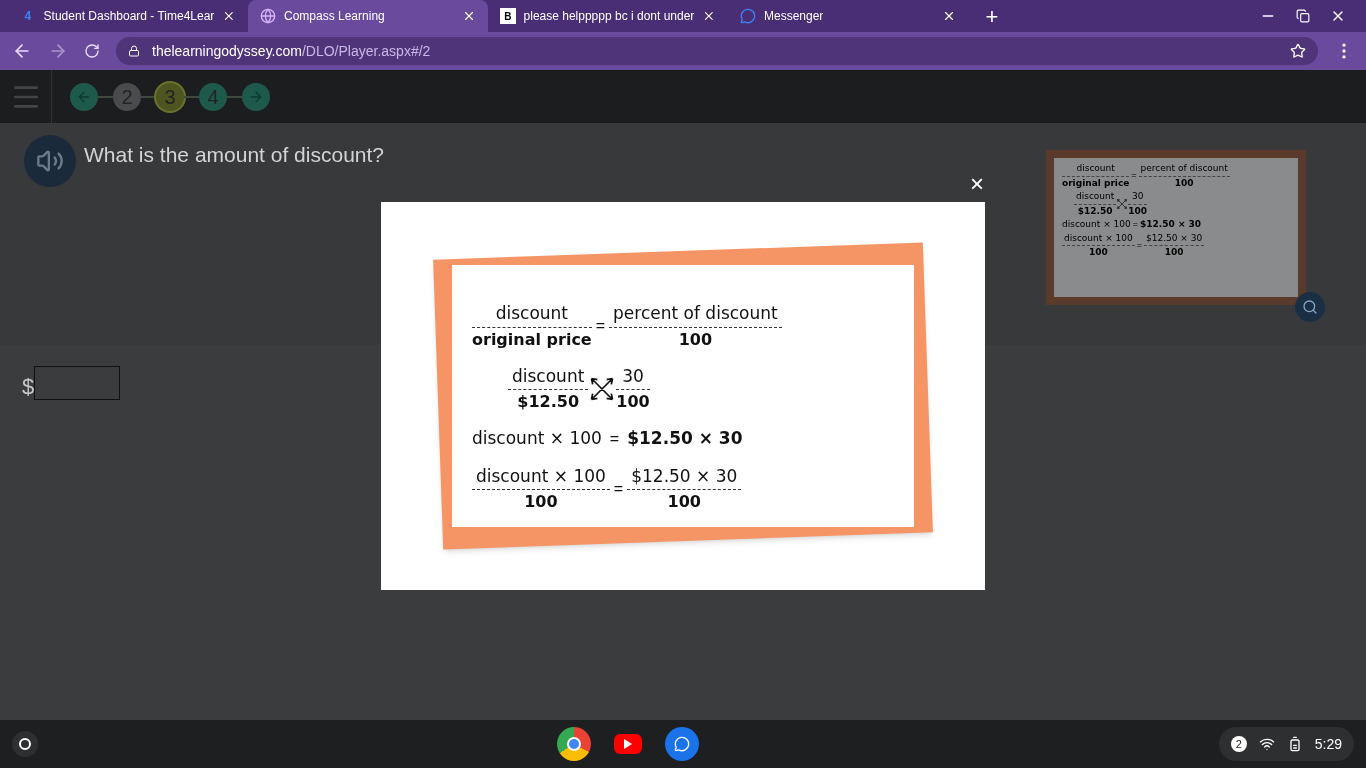  What do you see at coordinates (748, 16) in the screenshot?
I see `chat-icon` at bounding box center [748, 16].